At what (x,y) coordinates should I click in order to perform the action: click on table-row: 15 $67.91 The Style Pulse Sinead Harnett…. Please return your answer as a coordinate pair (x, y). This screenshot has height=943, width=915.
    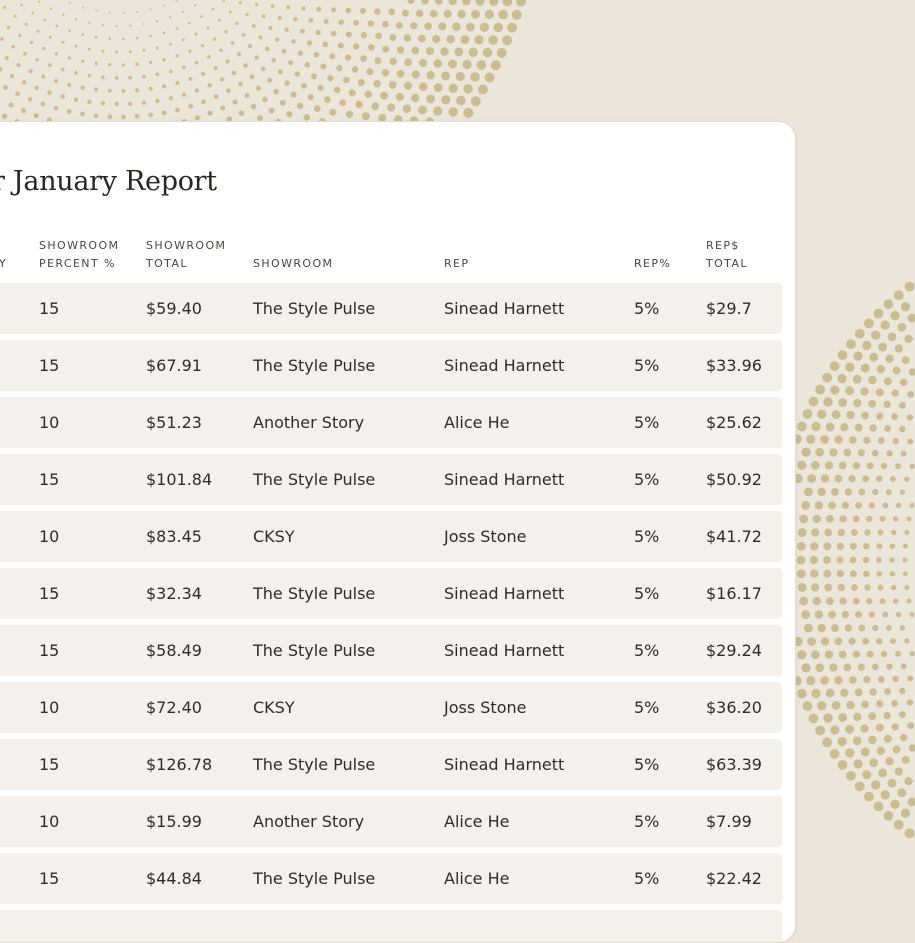
    Looking at the image, I should click on (391, 365).